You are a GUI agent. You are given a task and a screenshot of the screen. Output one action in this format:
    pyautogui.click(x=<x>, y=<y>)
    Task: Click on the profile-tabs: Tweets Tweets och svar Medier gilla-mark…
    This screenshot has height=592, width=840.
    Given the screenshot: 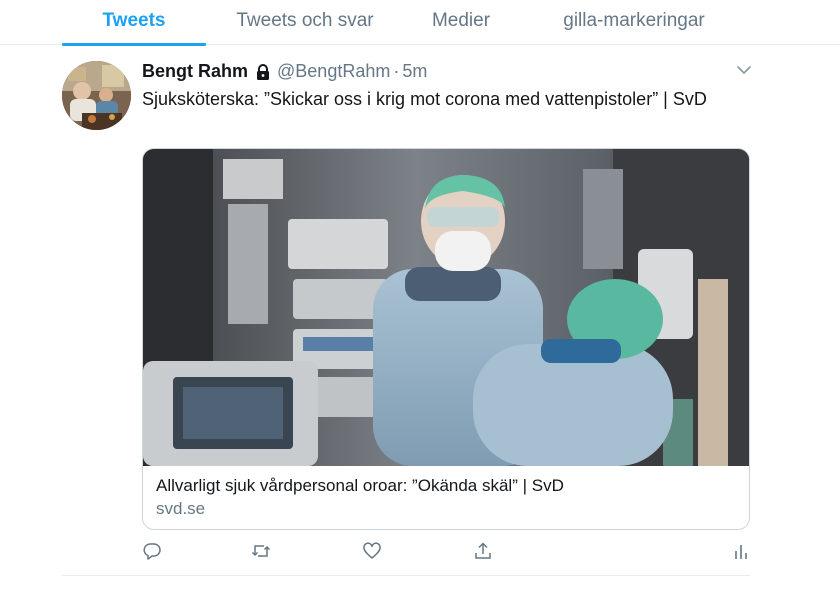 What is the action you would take?
    pyautogui.click(x=420, y=23)
    